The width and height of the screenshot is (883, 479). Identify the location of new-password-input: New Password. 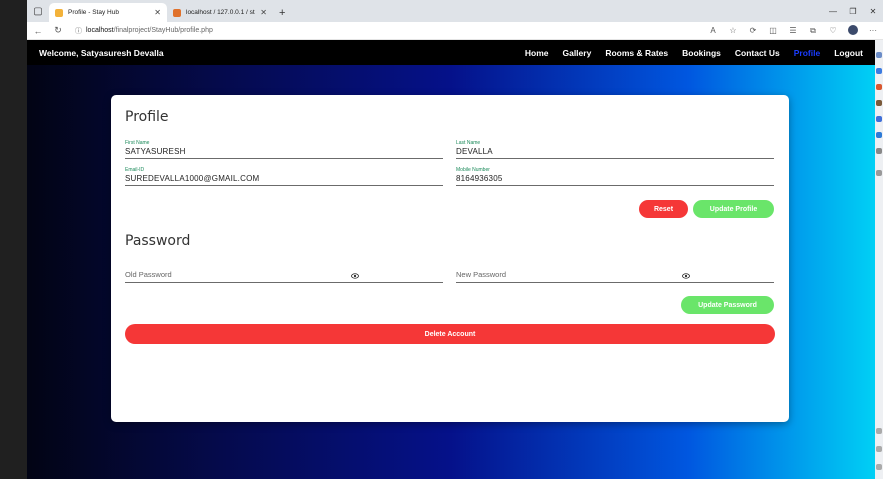
(615, 275).